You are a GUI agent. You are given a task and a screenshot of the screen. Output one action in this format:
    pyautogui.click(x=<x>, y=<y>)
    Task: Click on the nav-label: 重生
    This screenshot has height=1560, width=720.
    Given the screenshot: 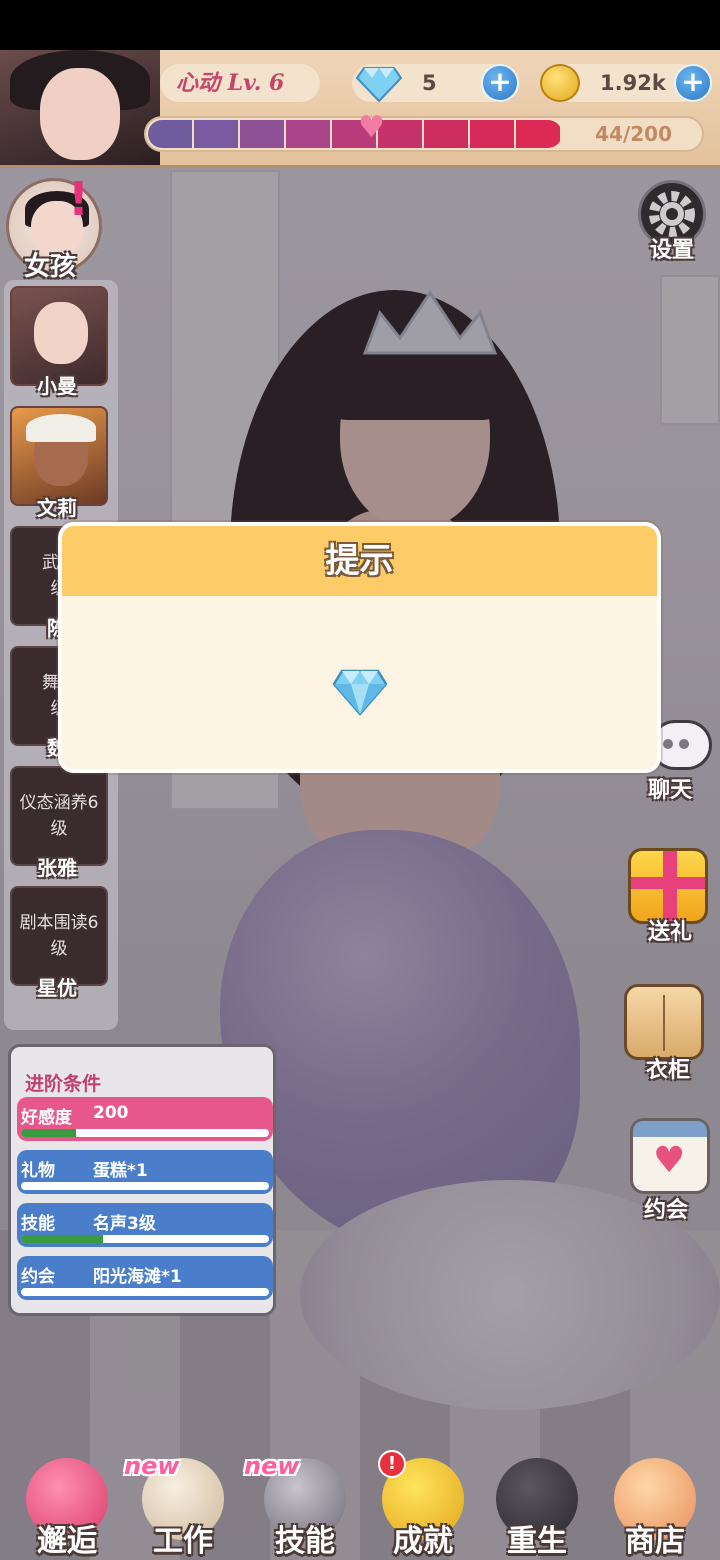 What is the action you would take?
    pyautogui.click(x=537, y=1541)
    